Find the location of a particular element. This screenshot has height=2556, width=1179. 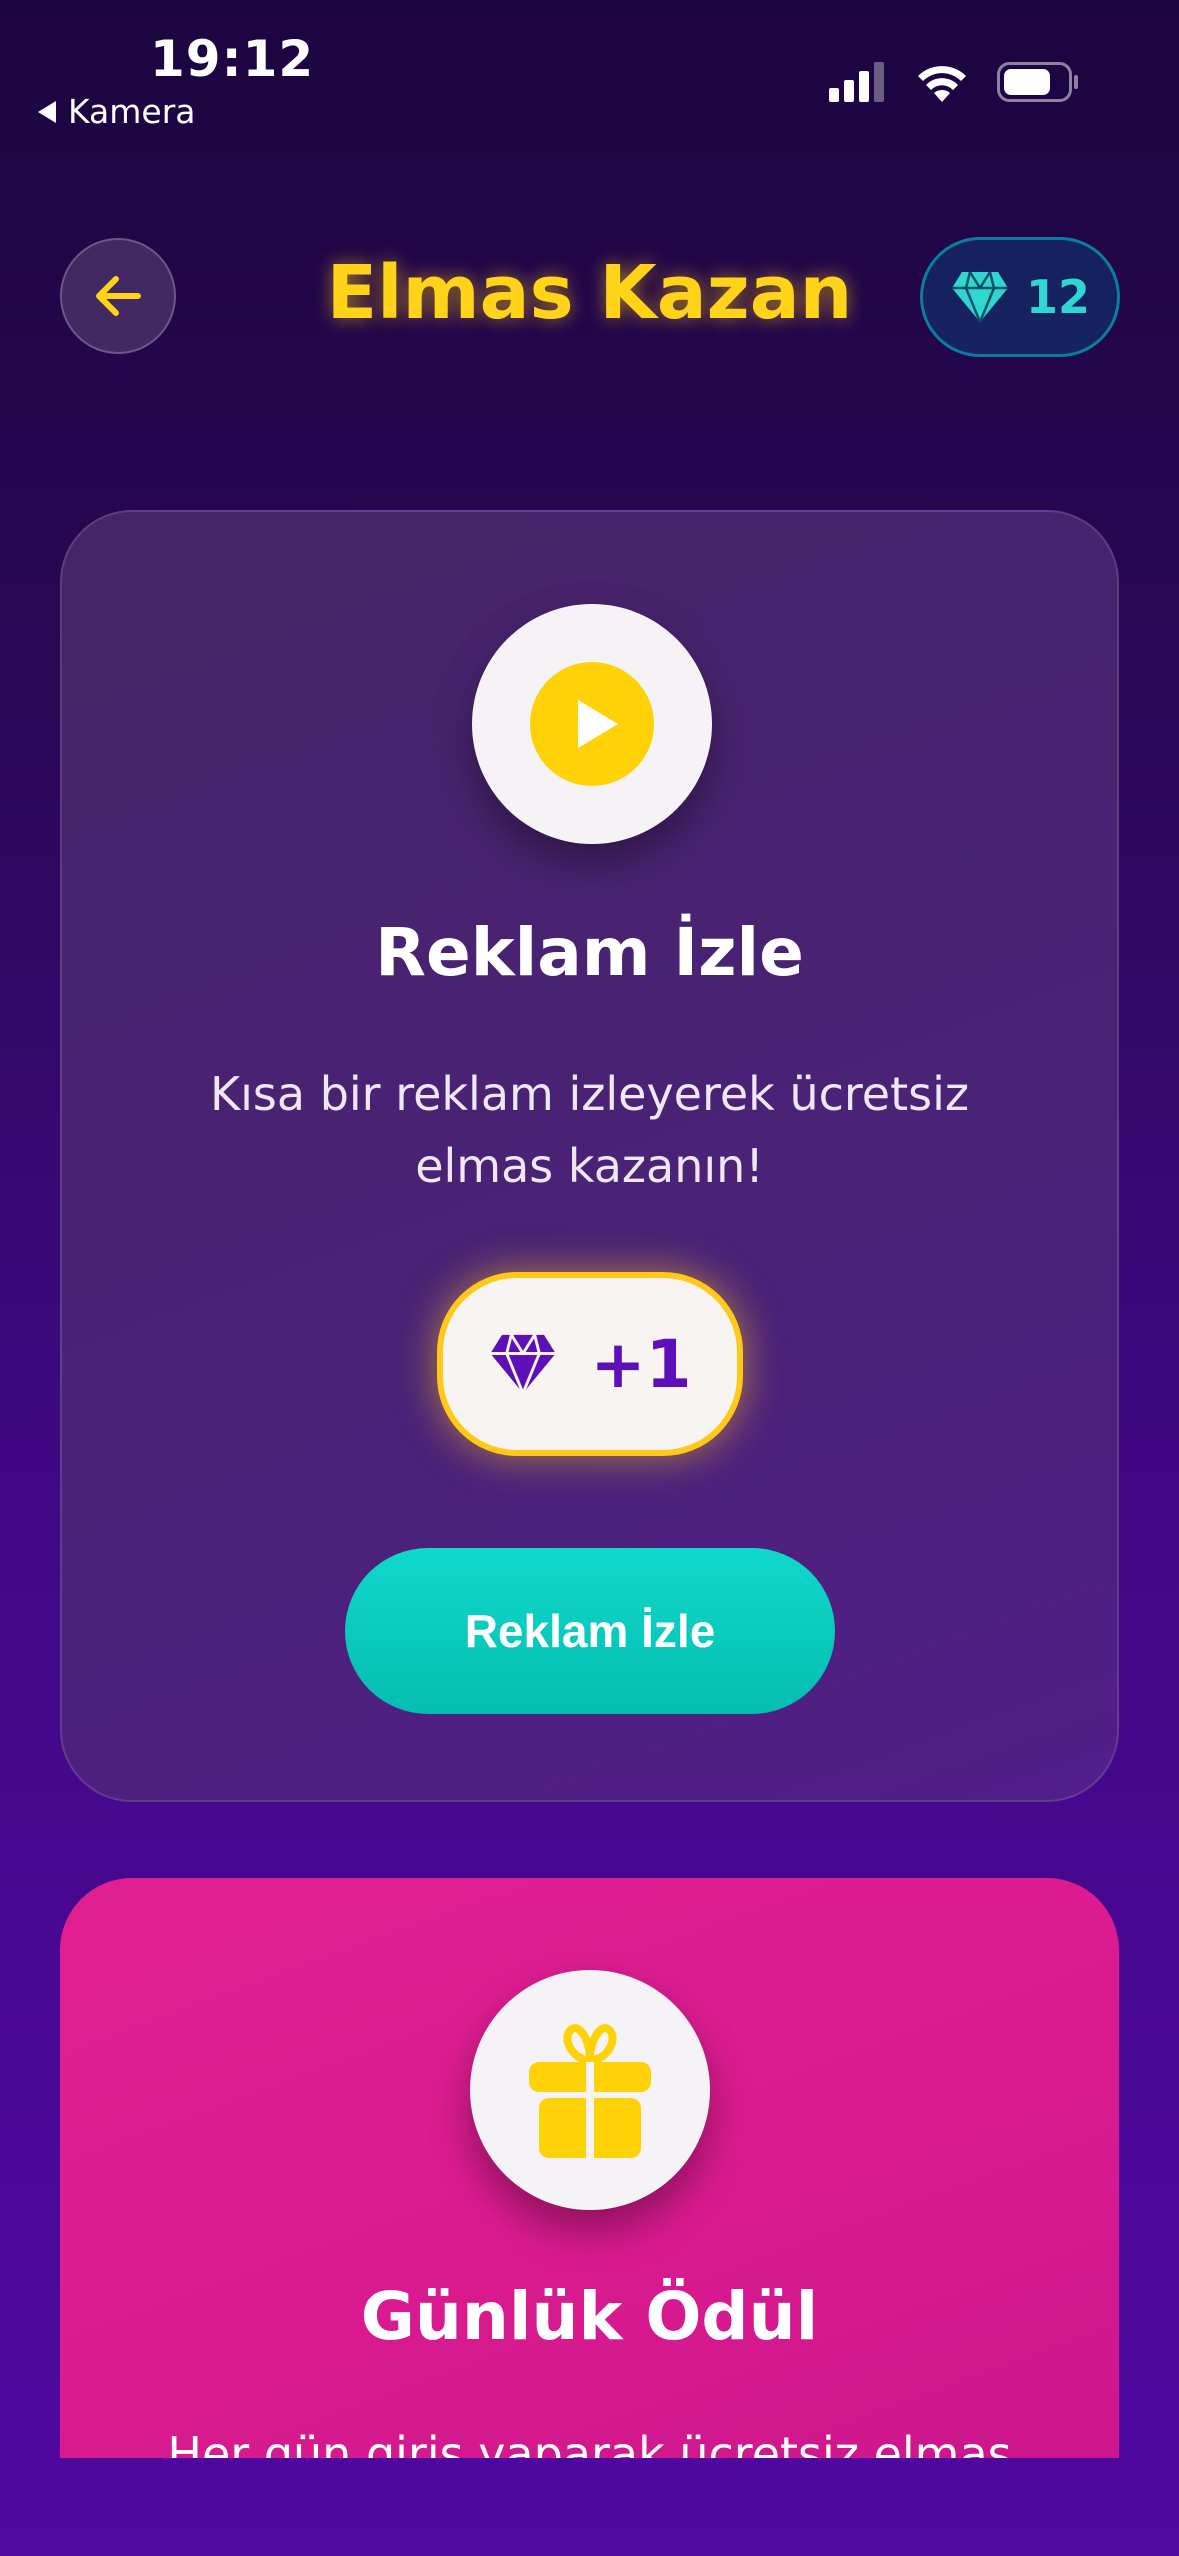

diamond-balance-badge: 12 is located at coordinates (1020, 297).